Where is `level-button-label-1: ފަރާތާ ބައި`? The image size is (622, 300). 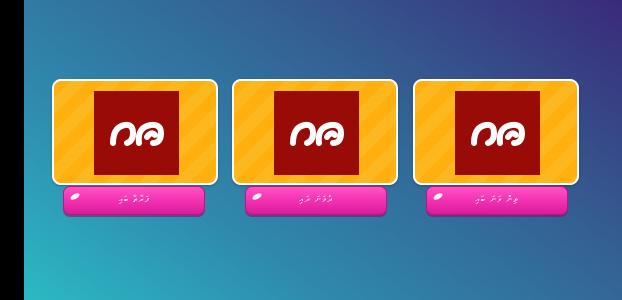
level-button-label-1: ފަރާތާ ބައި is located at coordinates (134, 200).